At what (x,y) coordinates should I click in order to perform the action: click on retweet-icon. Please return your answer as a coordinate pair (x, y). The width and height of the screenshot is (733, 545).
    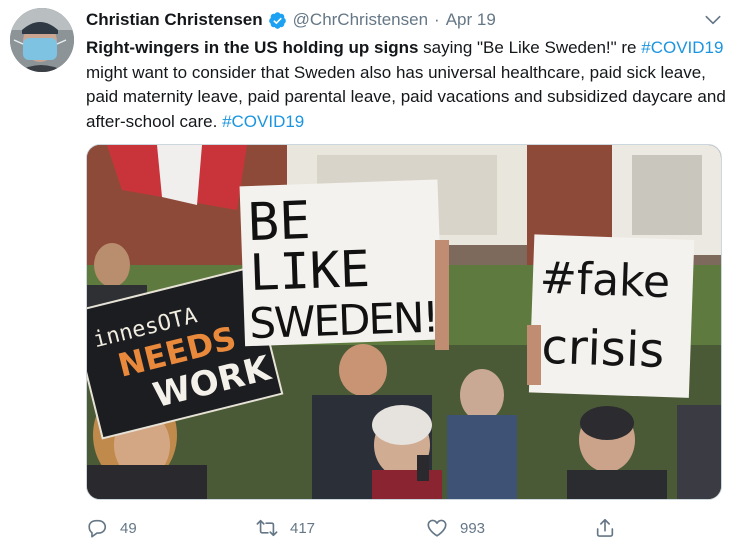
    Looking at the image, I should click on (267, 528).